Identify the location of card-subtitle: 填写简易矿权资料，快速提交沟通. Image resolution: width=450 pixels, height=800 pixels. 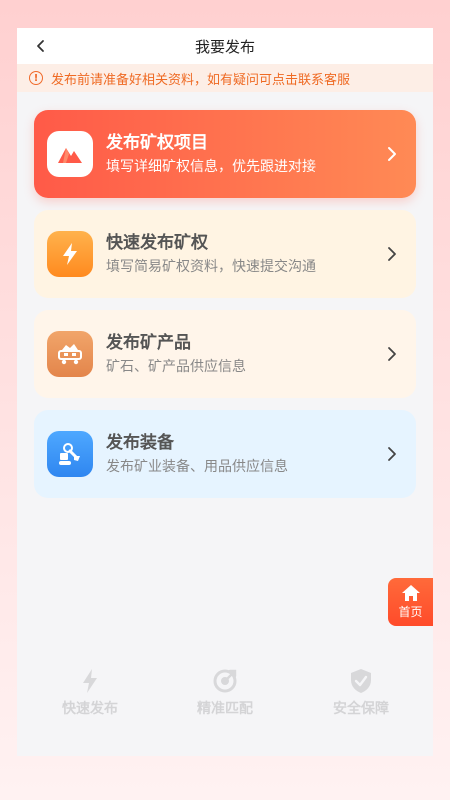
(211, 266).